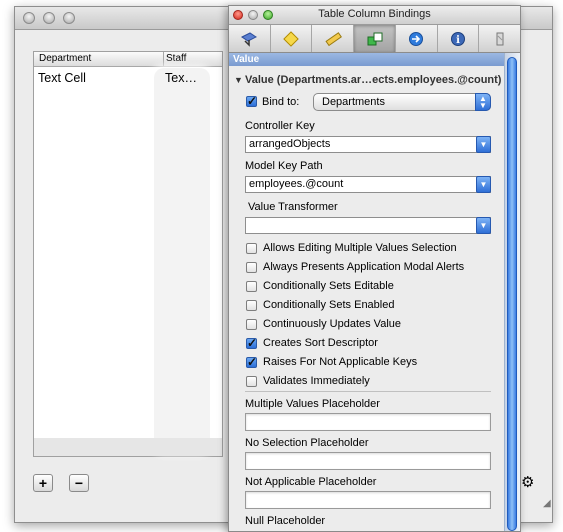 The image size is (563, 532). Describe the element at coordinates (368, 184) in the screenshot. I see `model-key-path-combo: employees.@count ▼` at that location.